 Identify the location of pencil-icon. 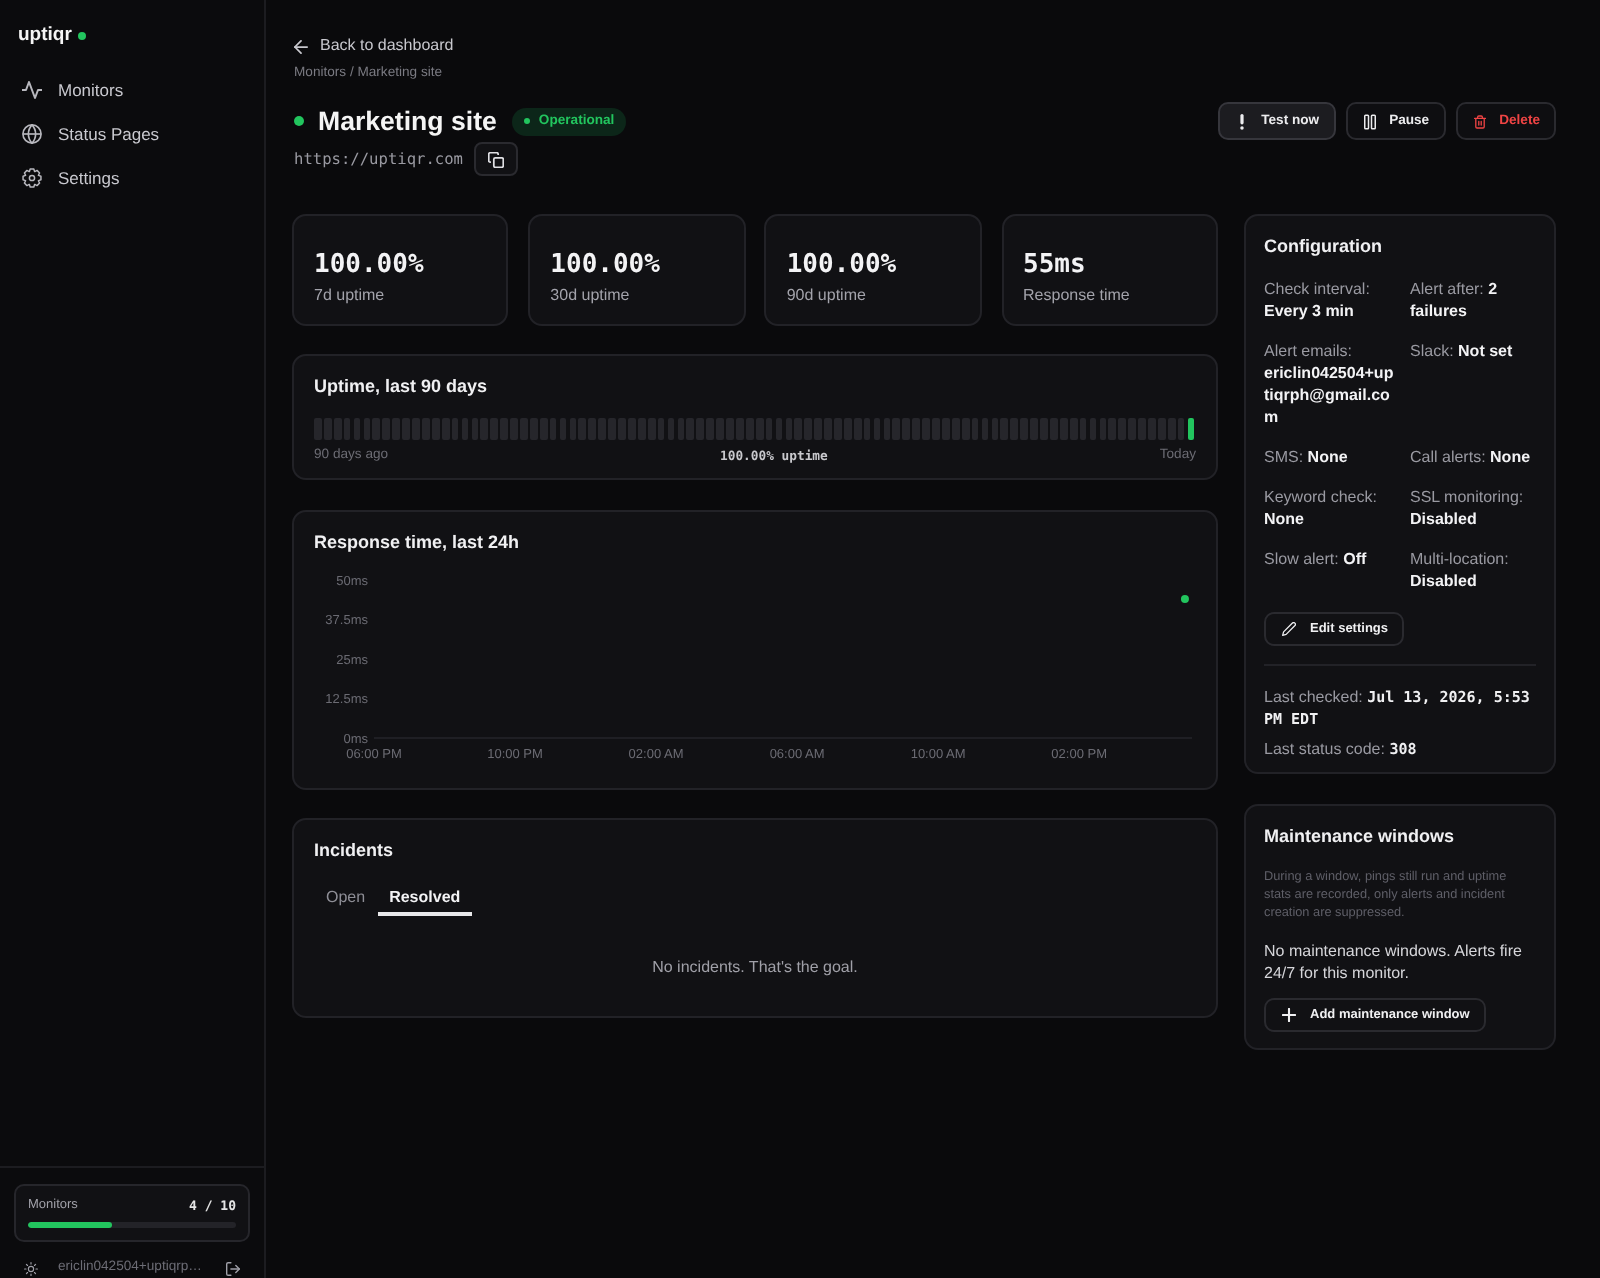
(1289, 628).